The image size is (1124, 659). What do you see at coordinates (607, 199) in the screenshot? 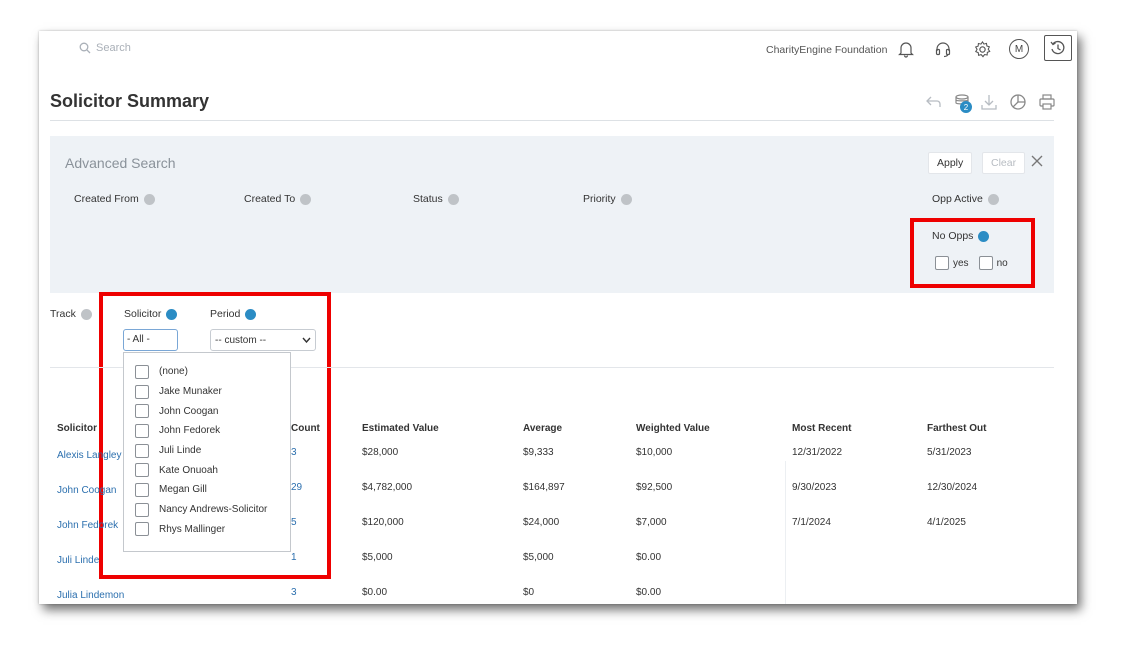
I see `filter-priority: Priority` at bounding box center [607, 199].